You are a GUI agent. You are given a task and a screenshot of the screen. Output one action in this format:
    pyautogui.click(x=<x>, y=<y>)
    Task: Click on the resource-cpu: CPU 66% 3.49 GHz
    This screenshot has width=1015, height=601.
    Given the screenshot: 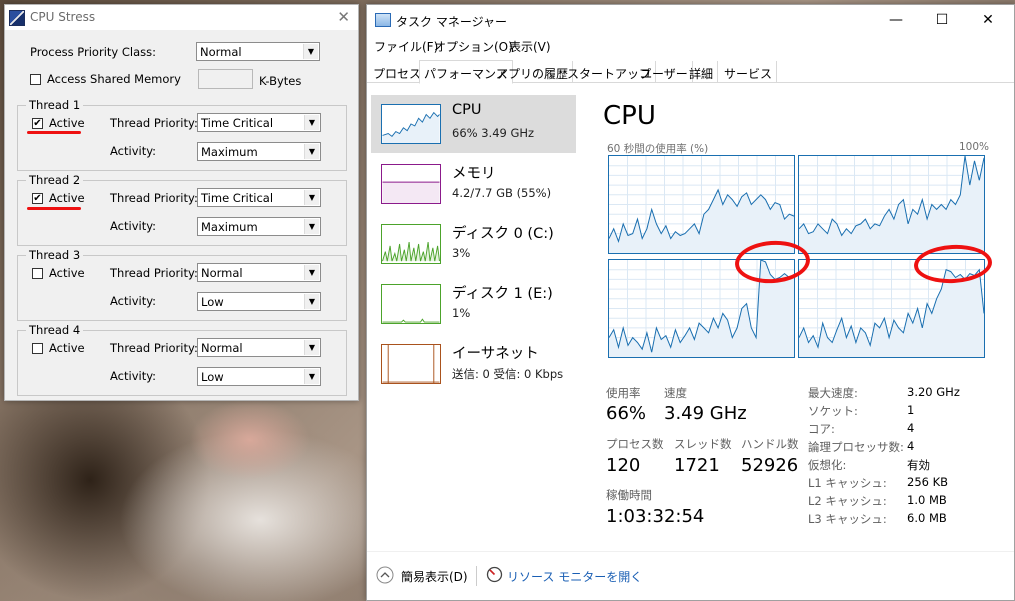 What is the action you would take?
    pyautogui.click(x=473, y=124)
    